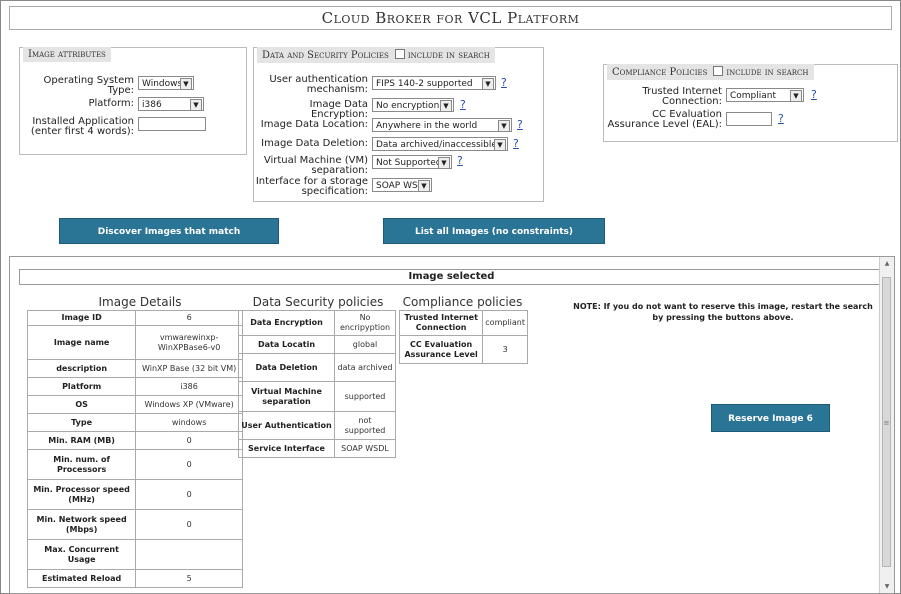 The image size is (901, 594). I want to click on table-row: Image ID 6, so click(134, 318).